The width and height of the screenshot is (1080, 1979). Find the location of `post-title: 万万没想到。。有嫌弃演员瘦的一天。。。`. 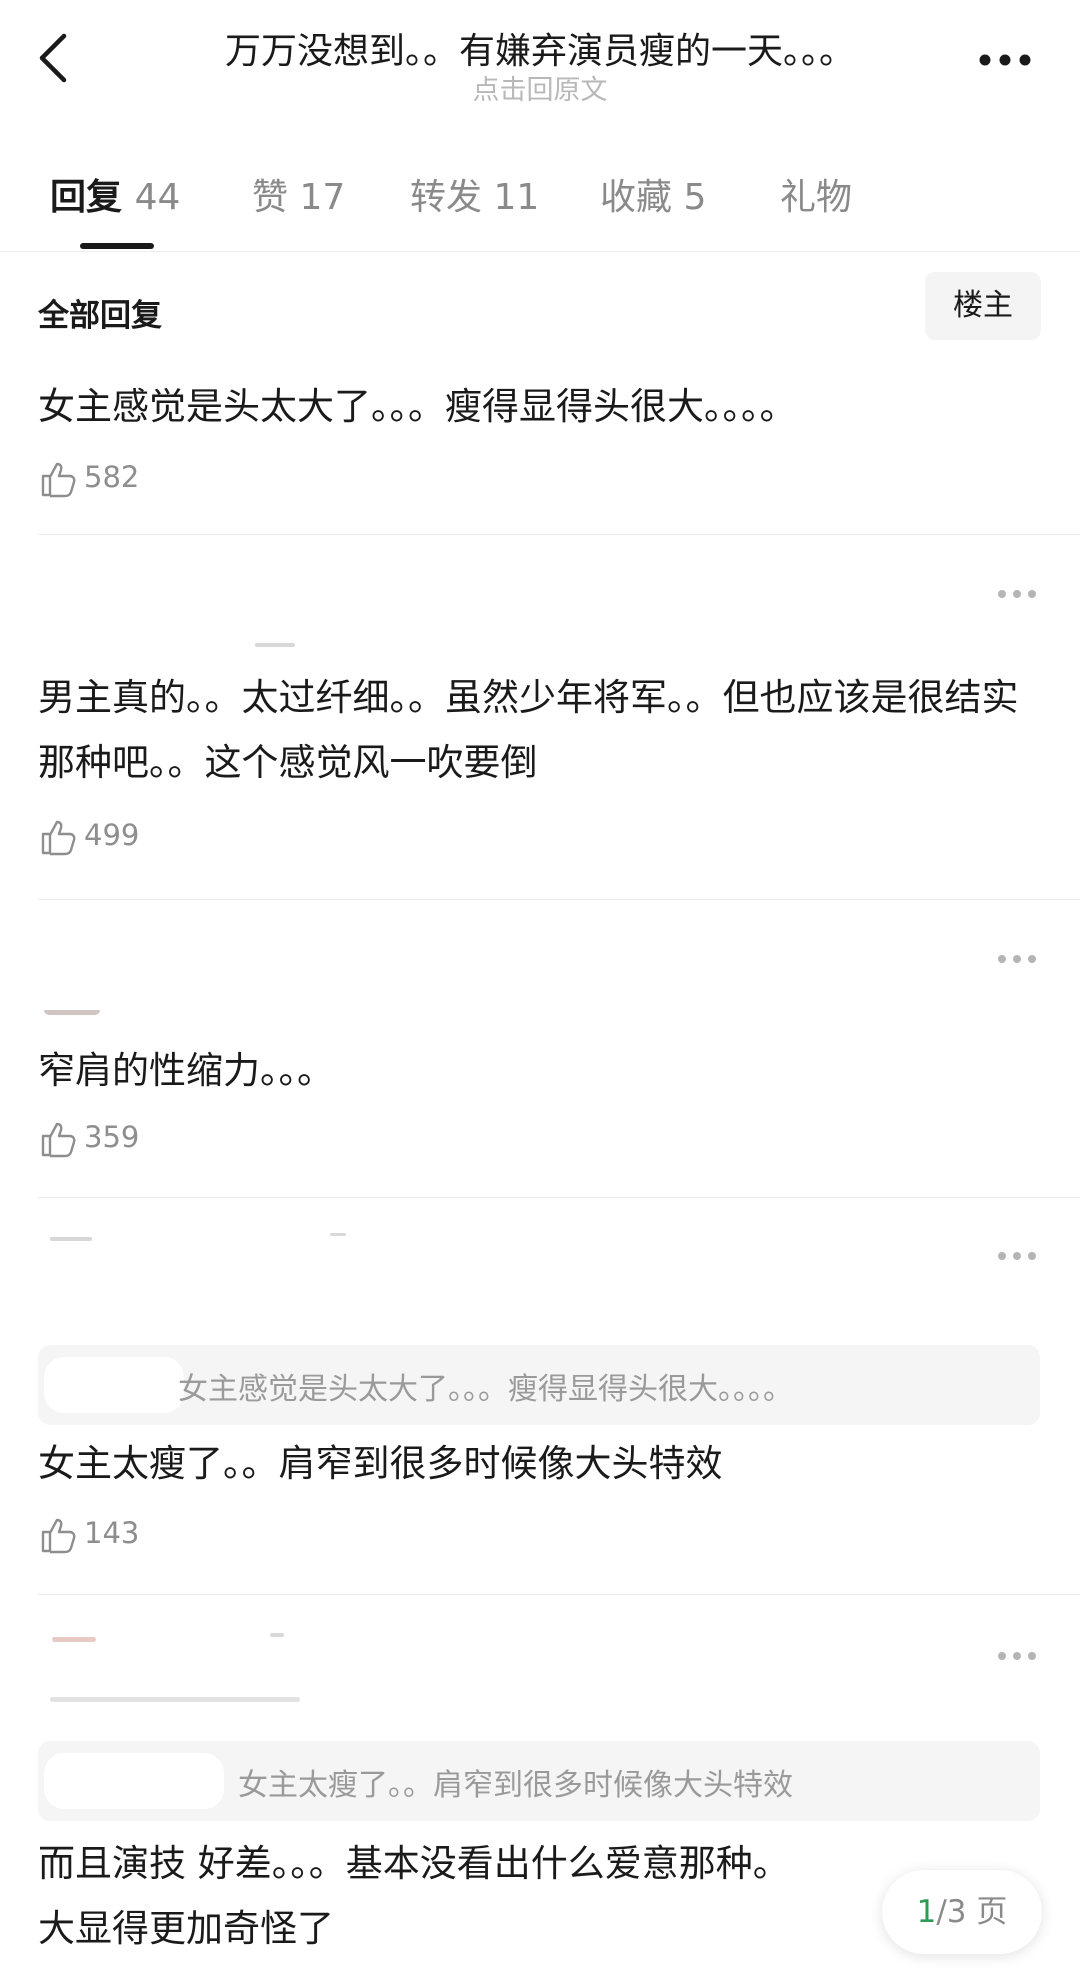

post-title: 万万没想到。。有嫌弃演员瘦的一天。。。 is located at coordinates (539, 51).